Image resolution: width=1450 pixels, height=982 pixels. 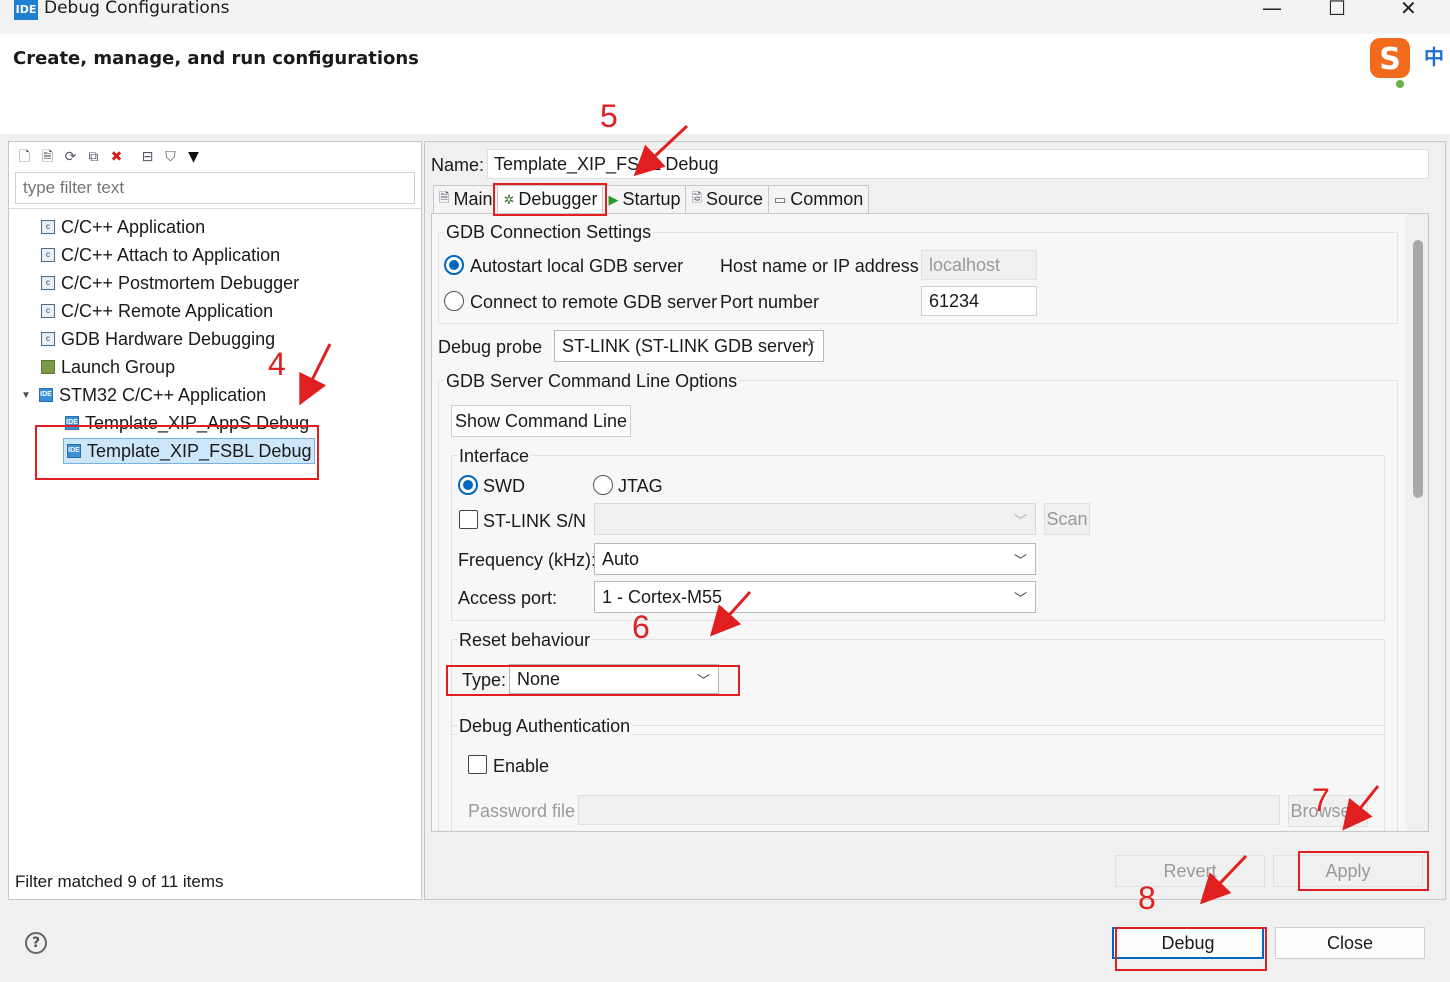 I want to click on tree-item-gdb-hardware: c GDB Hardware Debugging, so click(x=158, y=339).